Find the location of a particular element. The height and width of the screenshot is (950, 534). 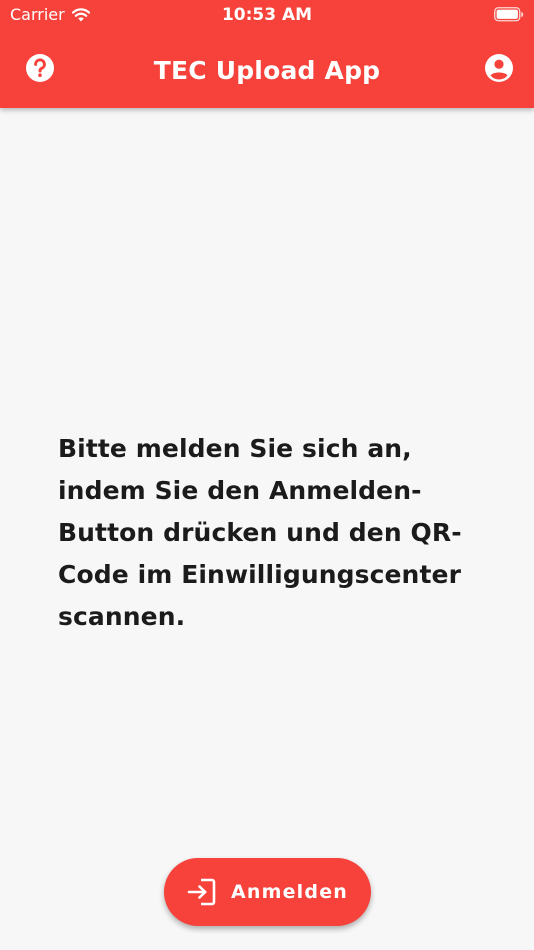

status-bar: Carrier 10:53 AM is located at coordinates (267, 16).